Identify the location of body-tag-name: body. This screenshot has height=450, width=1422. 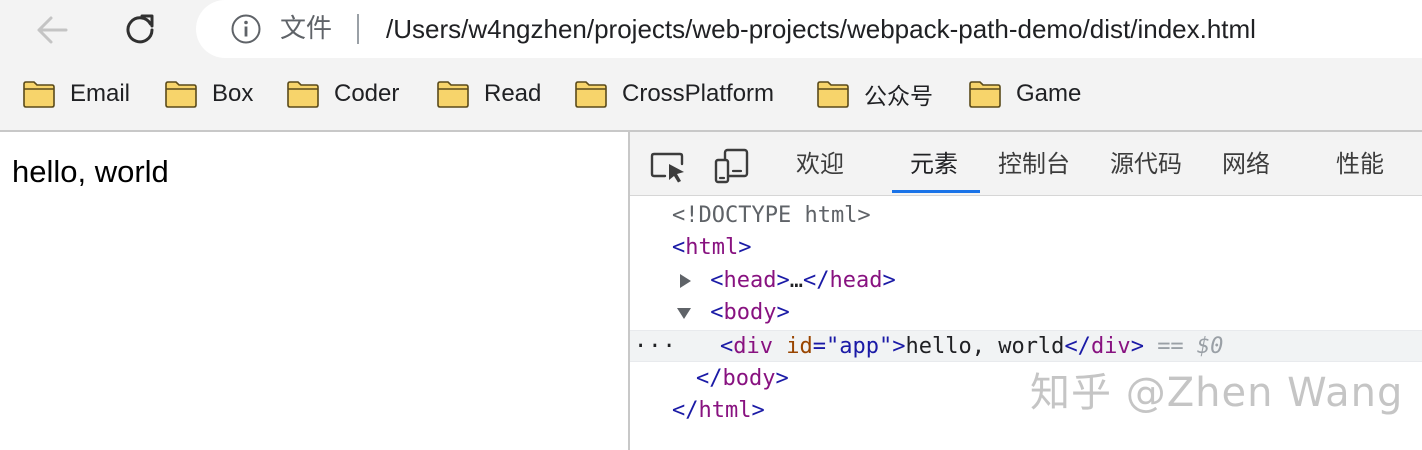
(750, 312).